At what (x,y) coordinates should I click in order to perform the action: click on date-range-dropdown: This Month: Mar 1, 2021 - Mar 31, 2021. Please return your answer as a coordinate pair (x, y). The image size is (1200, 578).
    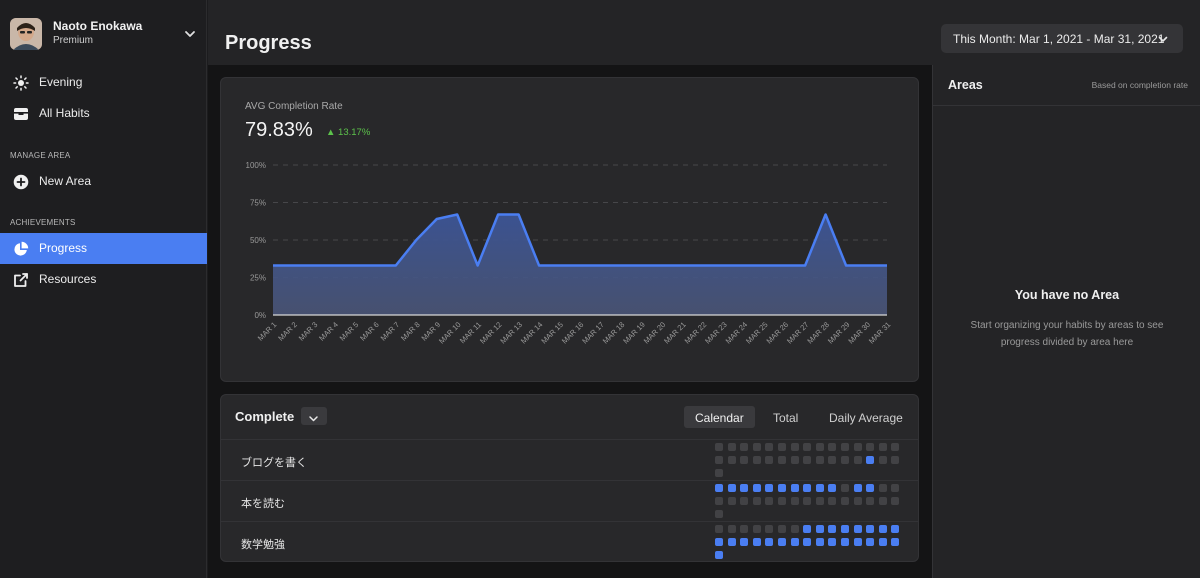
    Looking at the image, I should click on (1062, 38).